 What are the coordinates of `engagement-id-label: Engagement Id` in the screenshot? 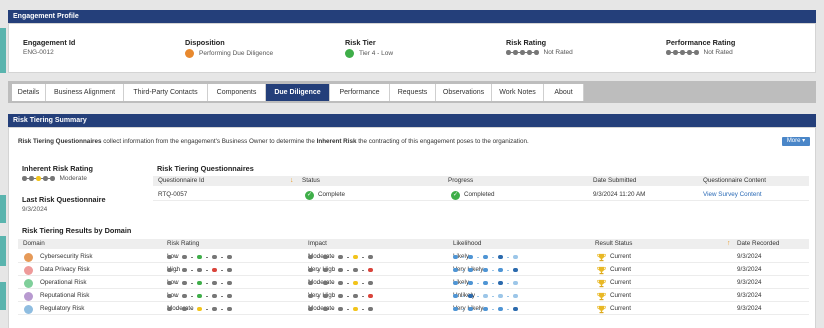 It's located at (49, 42).